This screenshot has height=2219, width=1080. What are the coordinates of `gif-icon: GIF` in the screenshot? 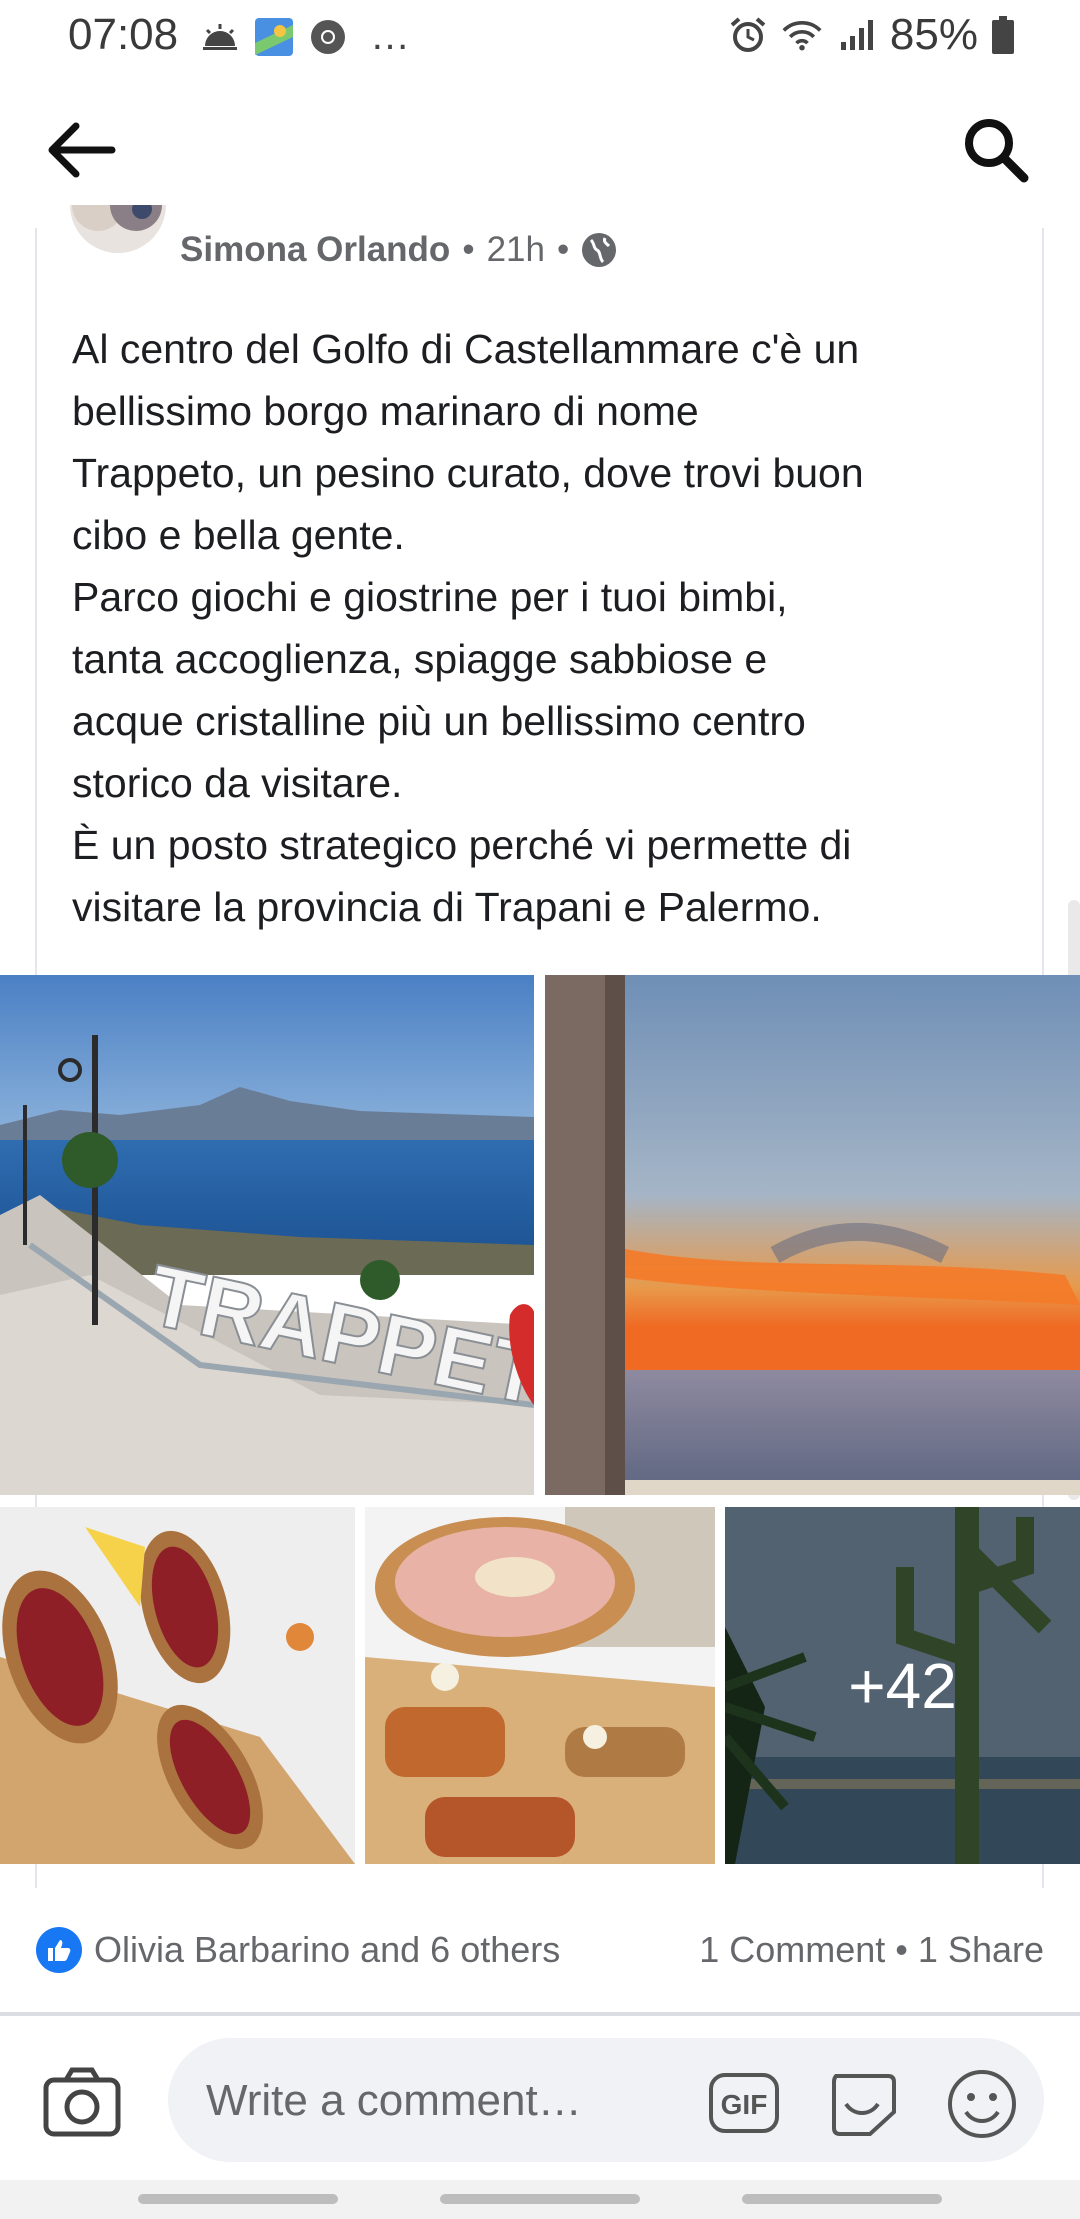 It's located at (744, 2103).